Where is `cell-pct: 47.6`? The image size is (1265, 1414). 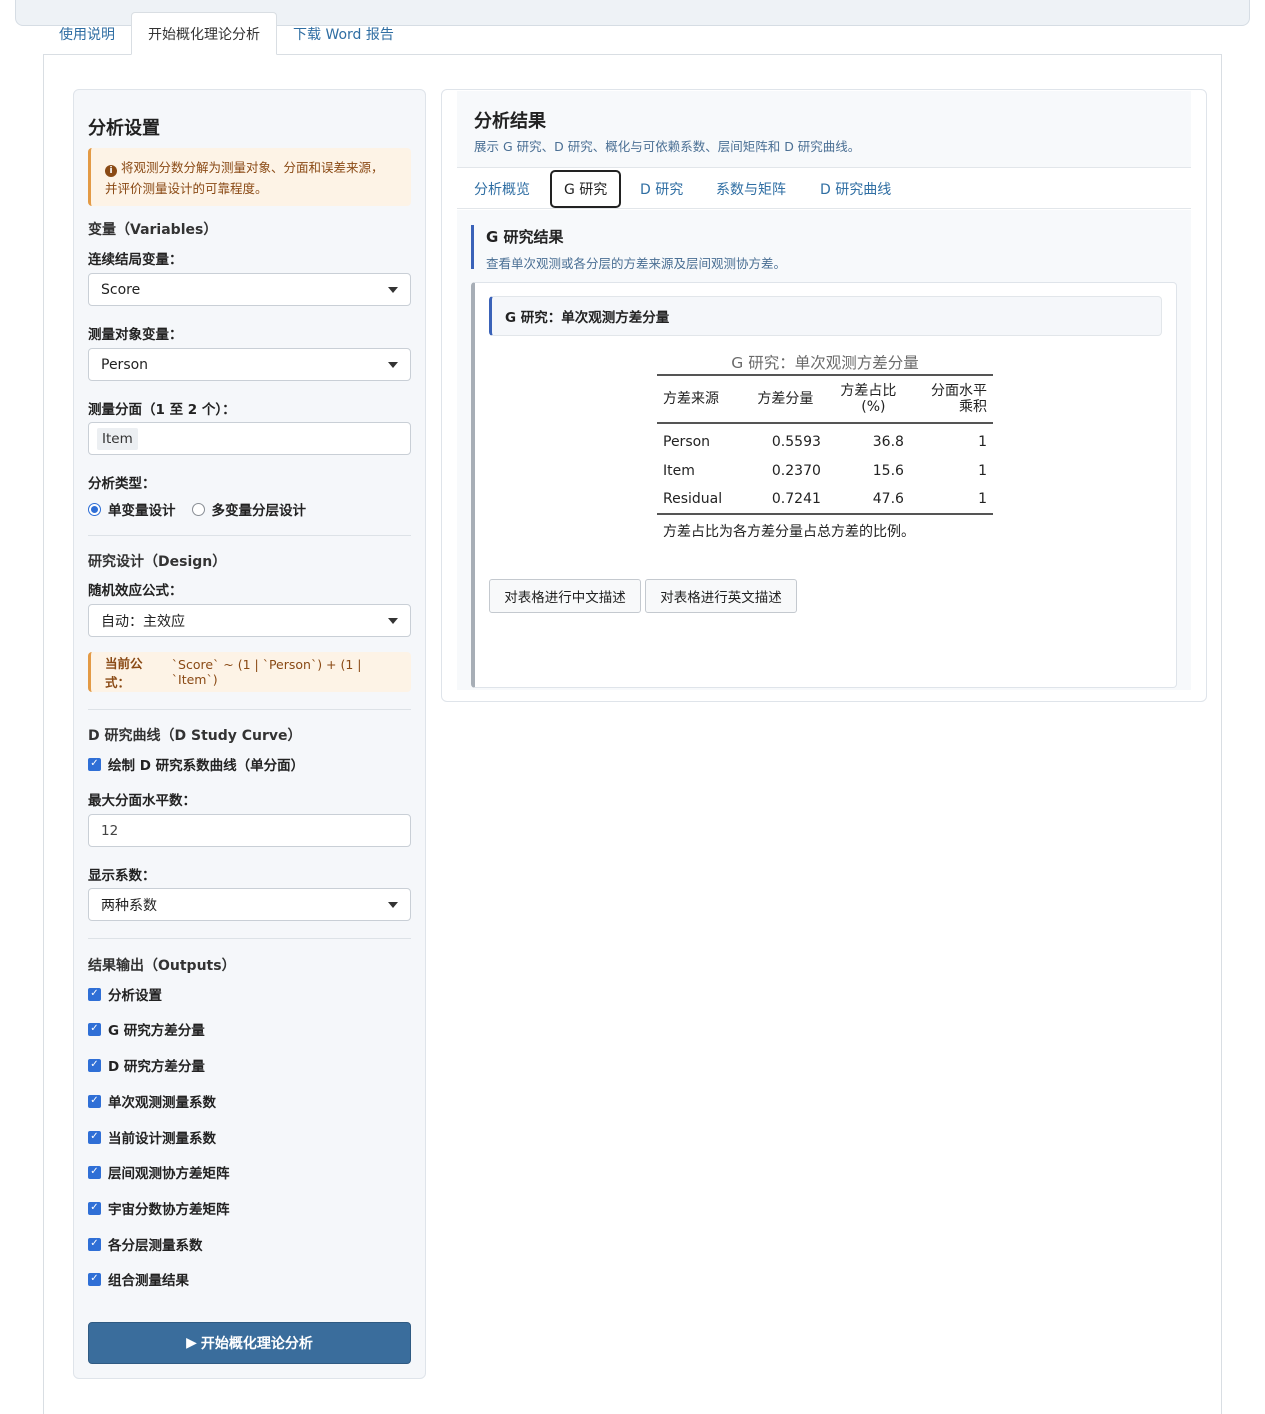
cell-pct: 47.6 is located at coordinates (868, 500).